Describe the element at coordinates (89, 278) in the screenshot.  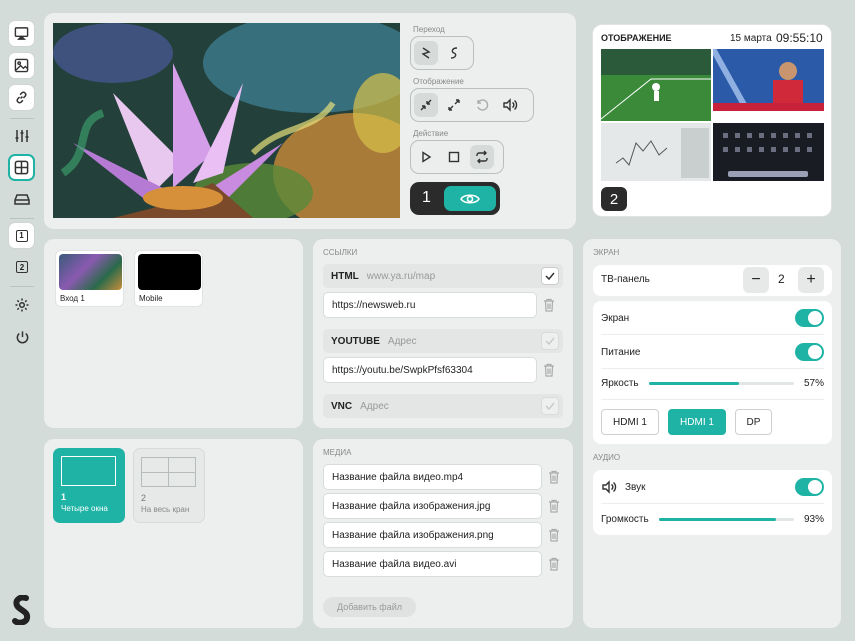
I see `input-tile-1: Вход 1` at that location.